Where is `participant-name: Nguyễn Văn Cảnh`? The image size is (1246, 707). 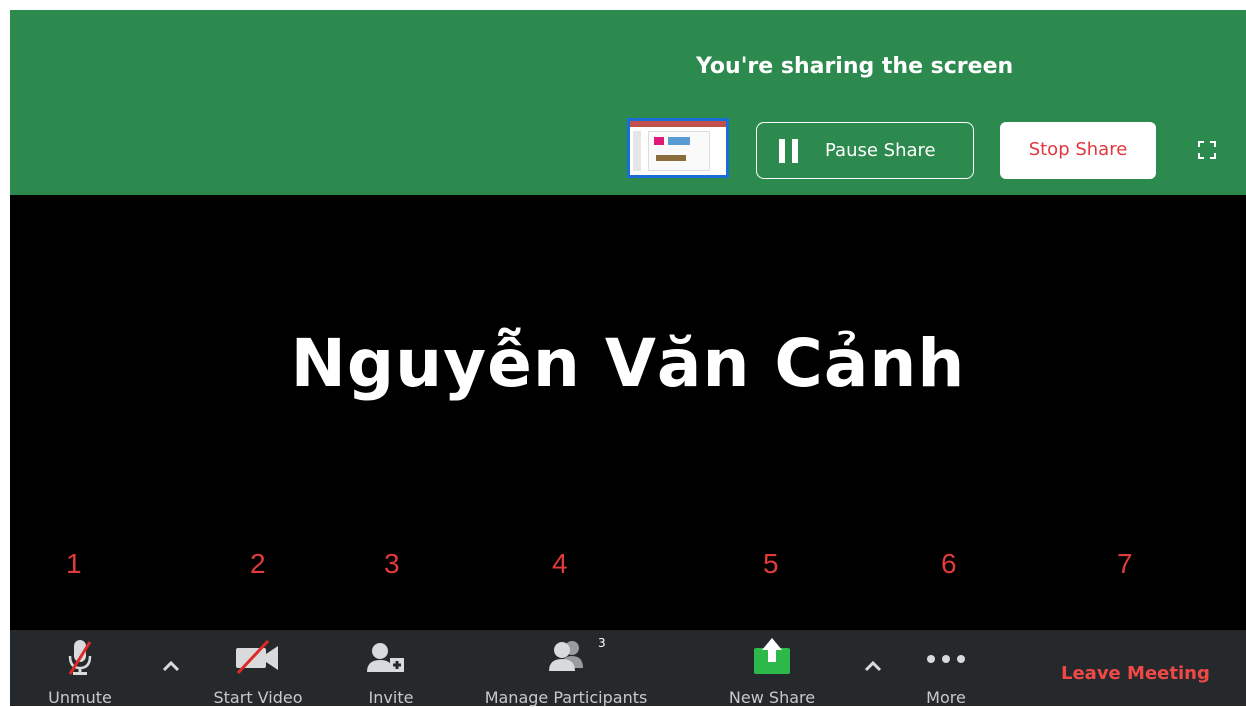 participant-name: Nguyễn Văn Cảnh is located at coordinates (628, 363).